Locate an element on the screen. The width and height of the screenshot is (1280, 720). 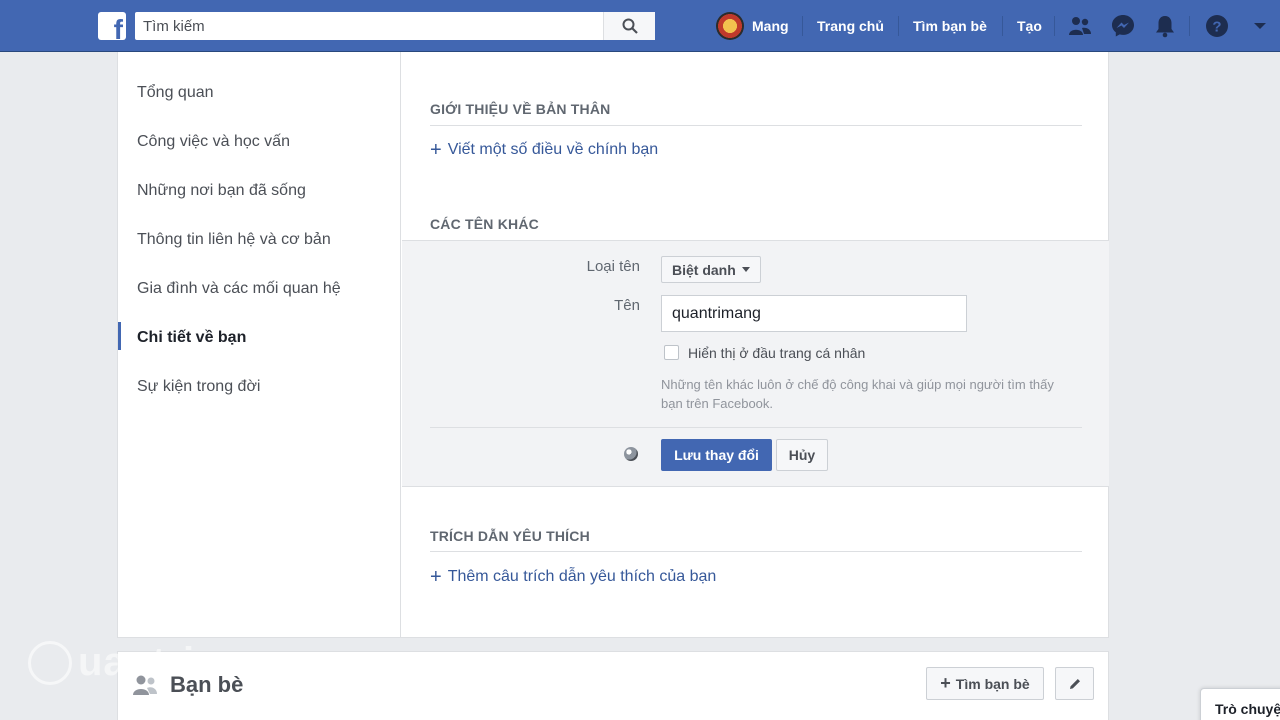
avatar is located at coordinates (730, 26).